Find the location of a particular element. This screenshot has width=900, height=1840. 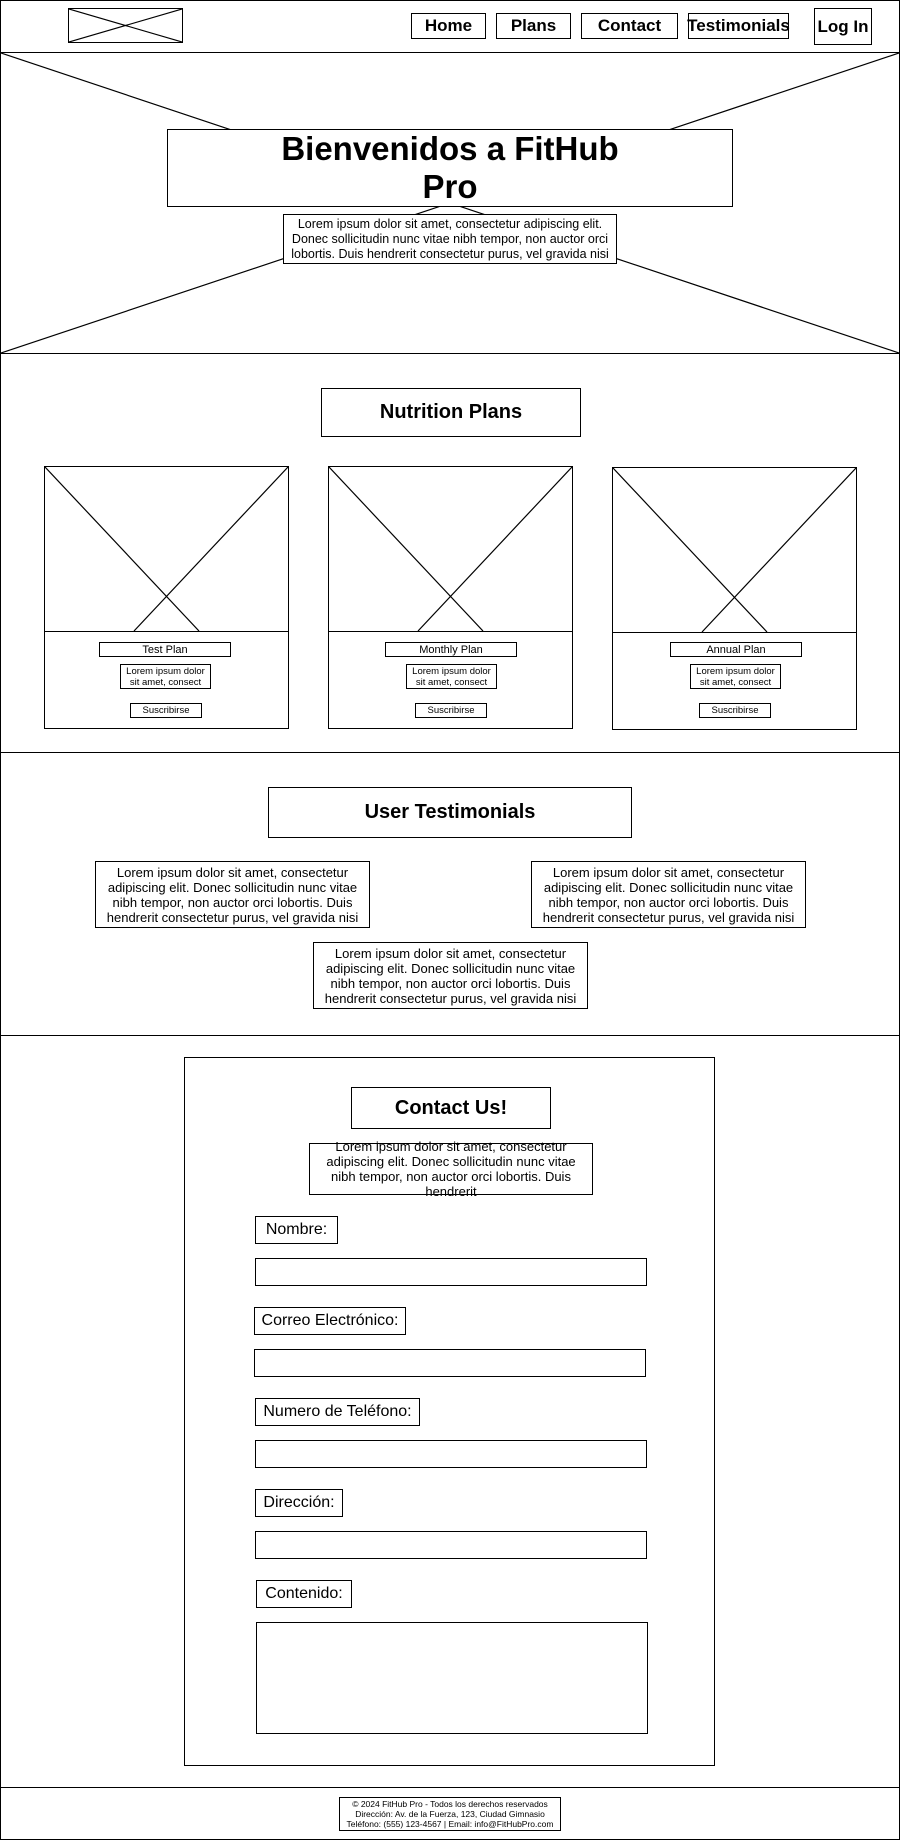

address-input is located at coordinates (451, 1545).